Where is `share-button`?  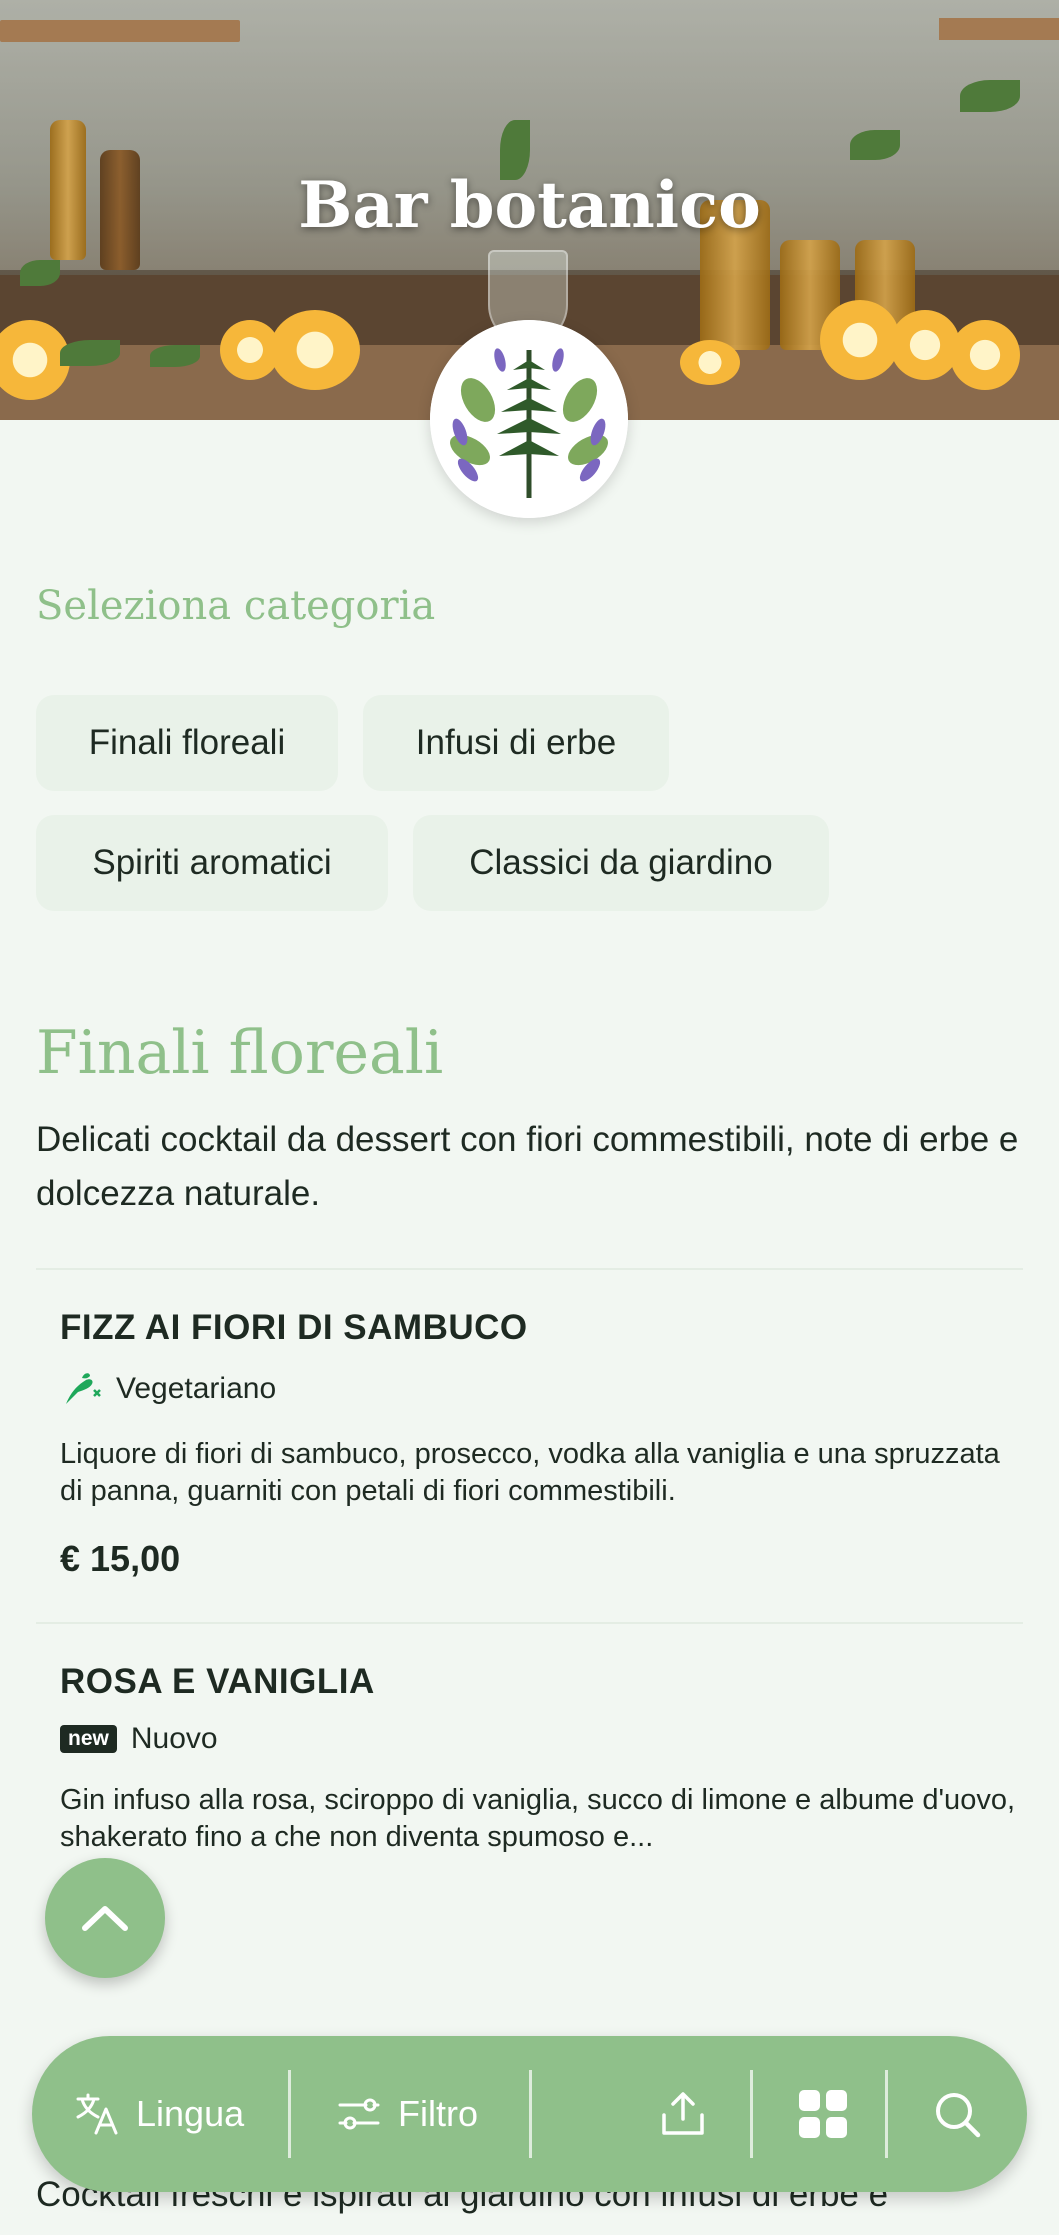 share-button is located at coordinates (683, 2114).